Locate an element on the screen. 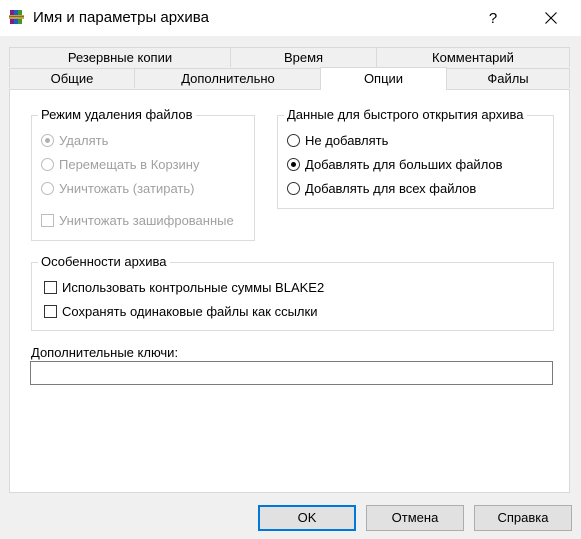  close-button is located at coordinates (551, 18).